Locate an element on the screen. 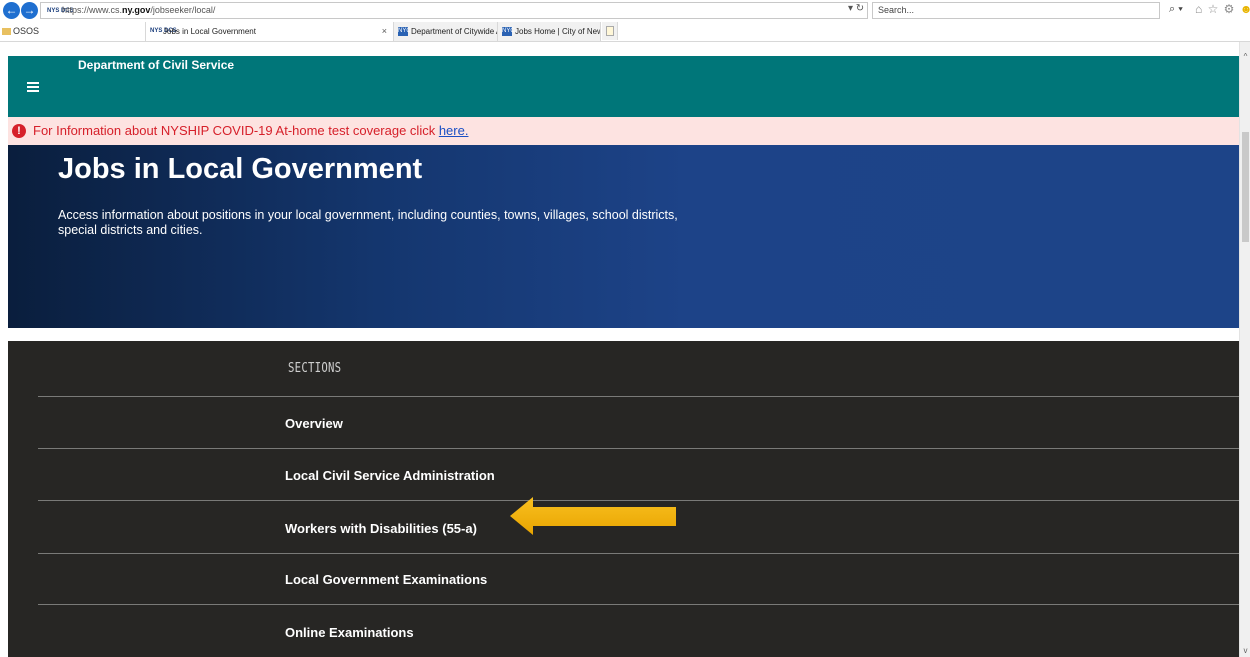  tab-jobs-home-nyc: NYCJobs Home | City of New York is located at coordinates (549, 31).